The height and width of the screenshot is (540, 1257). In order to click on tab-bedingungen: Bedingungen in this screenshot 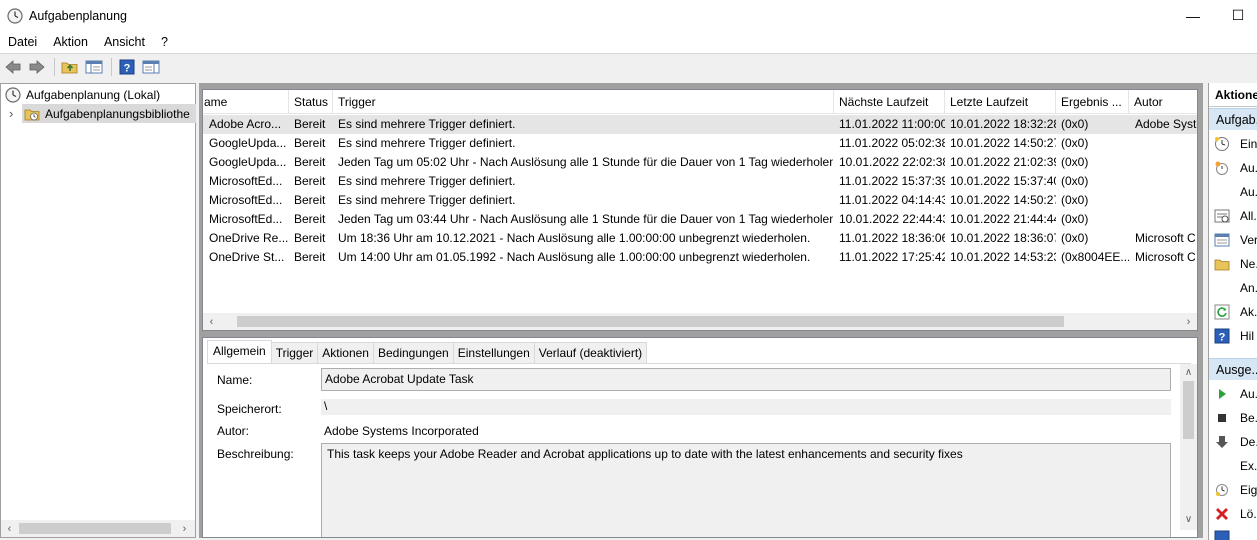, I will do `click(413, 353)`.